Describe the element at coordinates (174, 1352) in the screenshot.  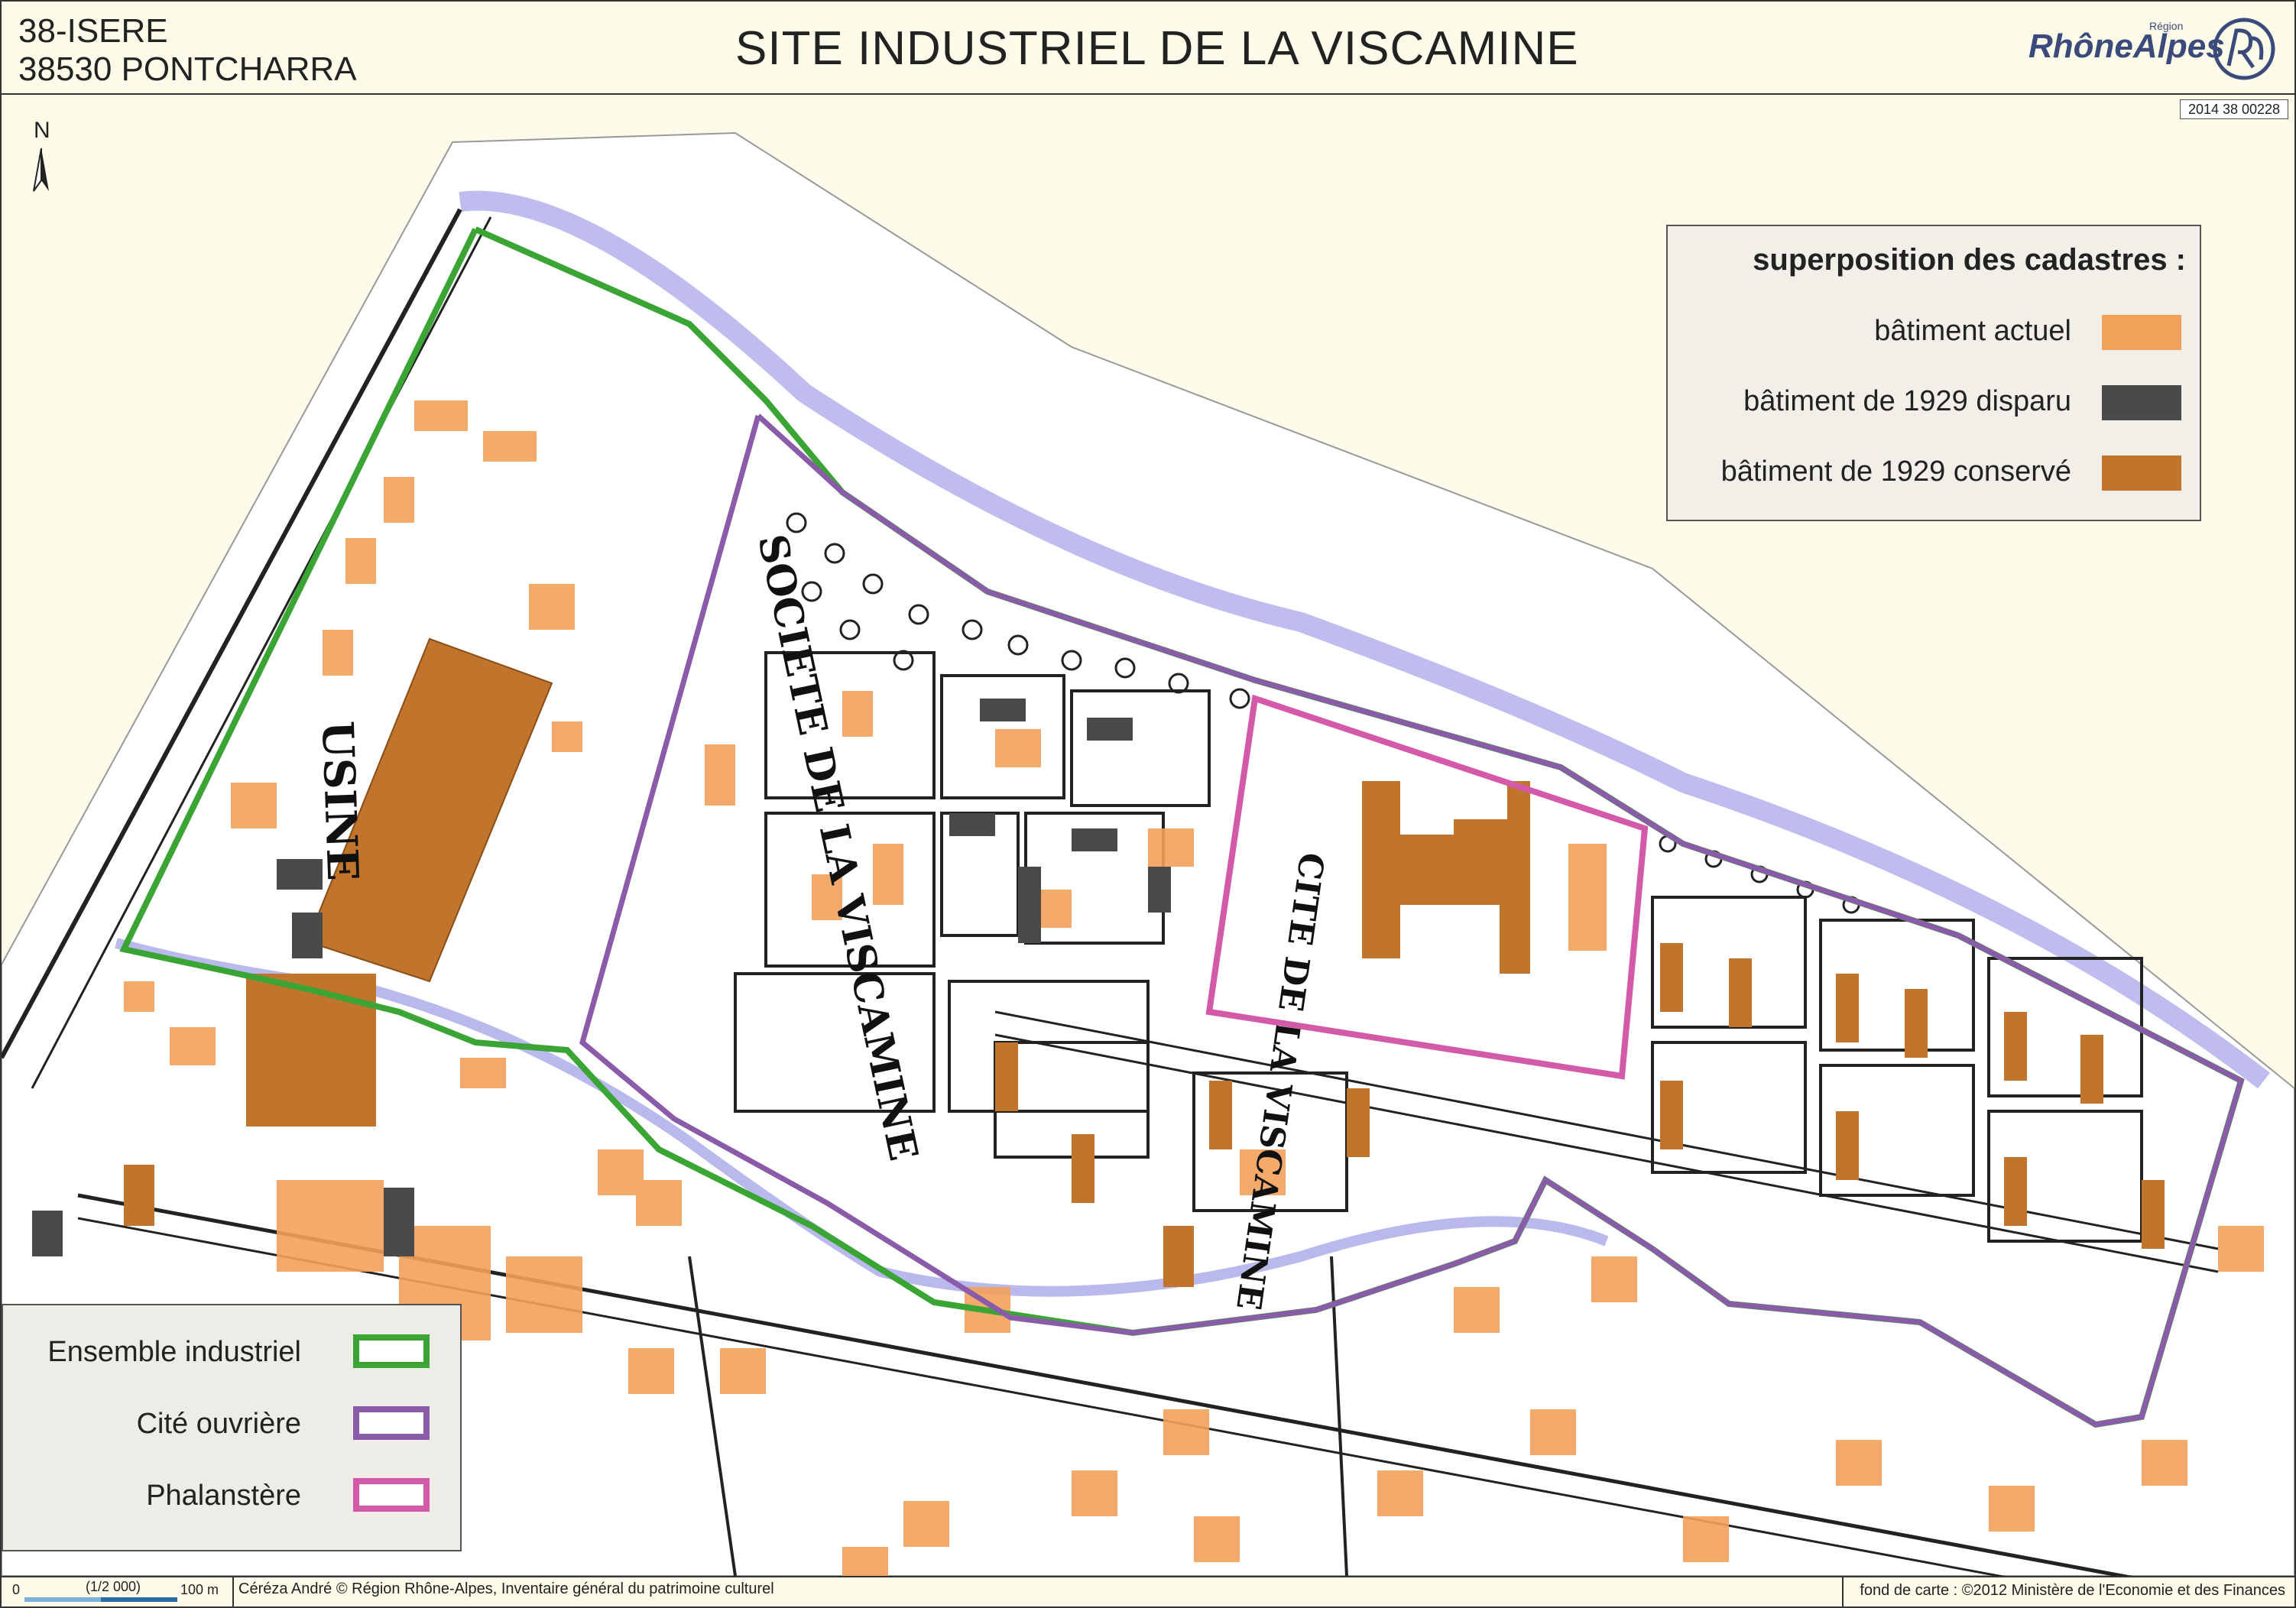
I see `legend-item-label: Ensemble industriel` at that location.